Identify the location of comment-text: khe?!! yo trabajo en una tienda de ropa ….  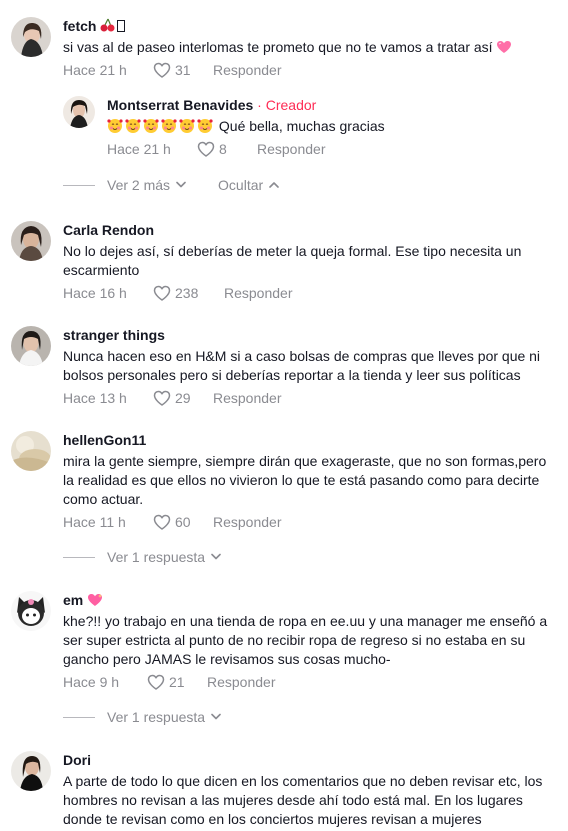
(305, 640).